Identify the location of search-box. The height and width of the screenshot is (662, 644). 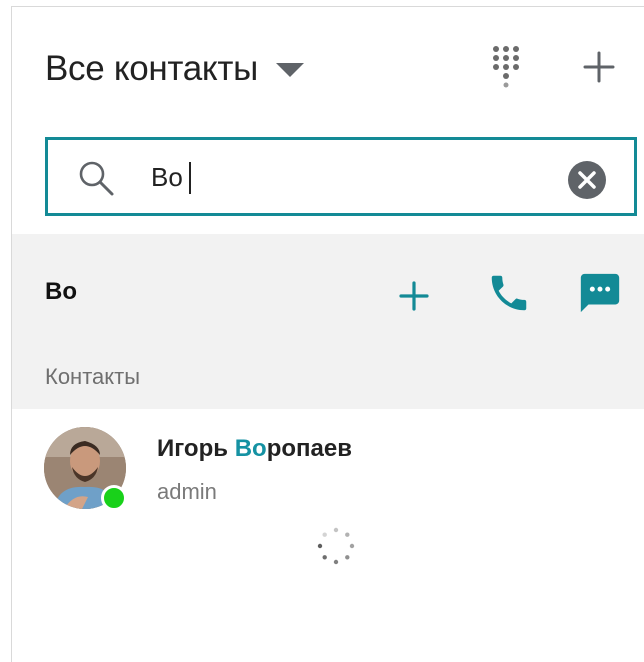
(341, 176).